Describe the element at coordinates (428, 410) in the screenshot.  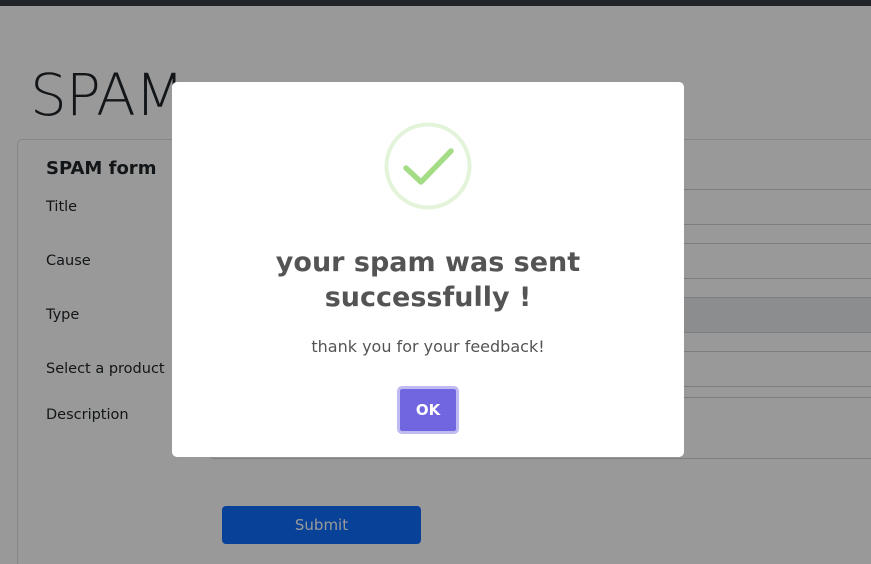
I see `ok-button: OK` at that location.